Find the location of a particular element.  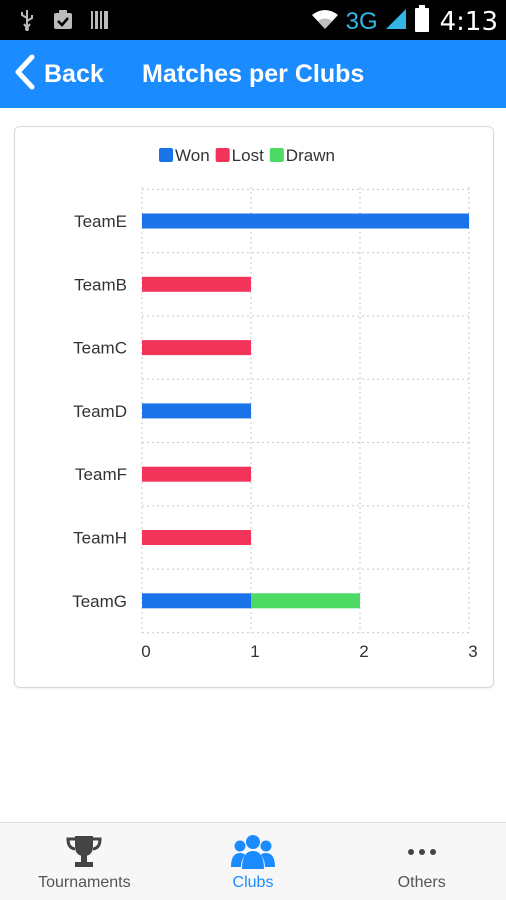

battery-icon is located at coordinates (422, 21).